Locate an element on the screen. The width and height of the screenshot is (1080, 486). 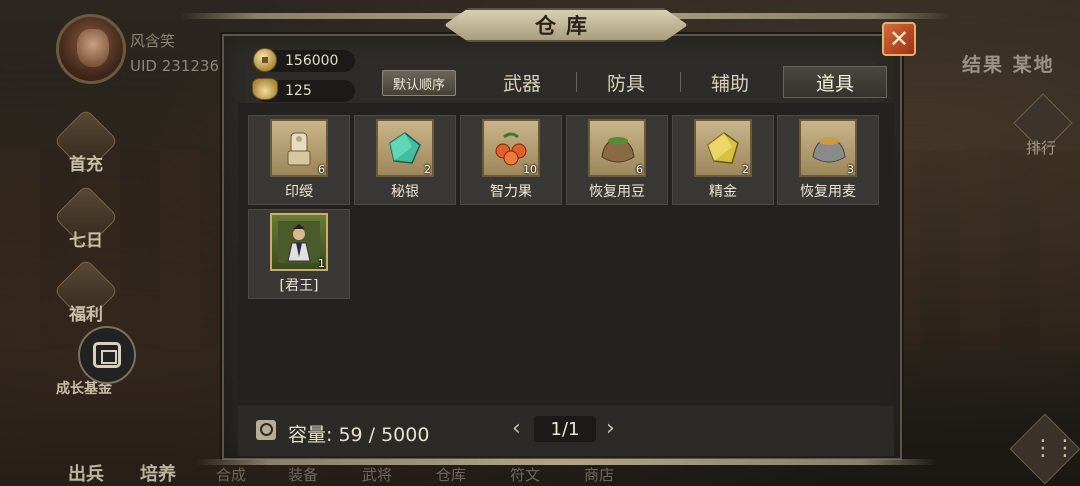
player-avatar is located at coordinates (91, 49).